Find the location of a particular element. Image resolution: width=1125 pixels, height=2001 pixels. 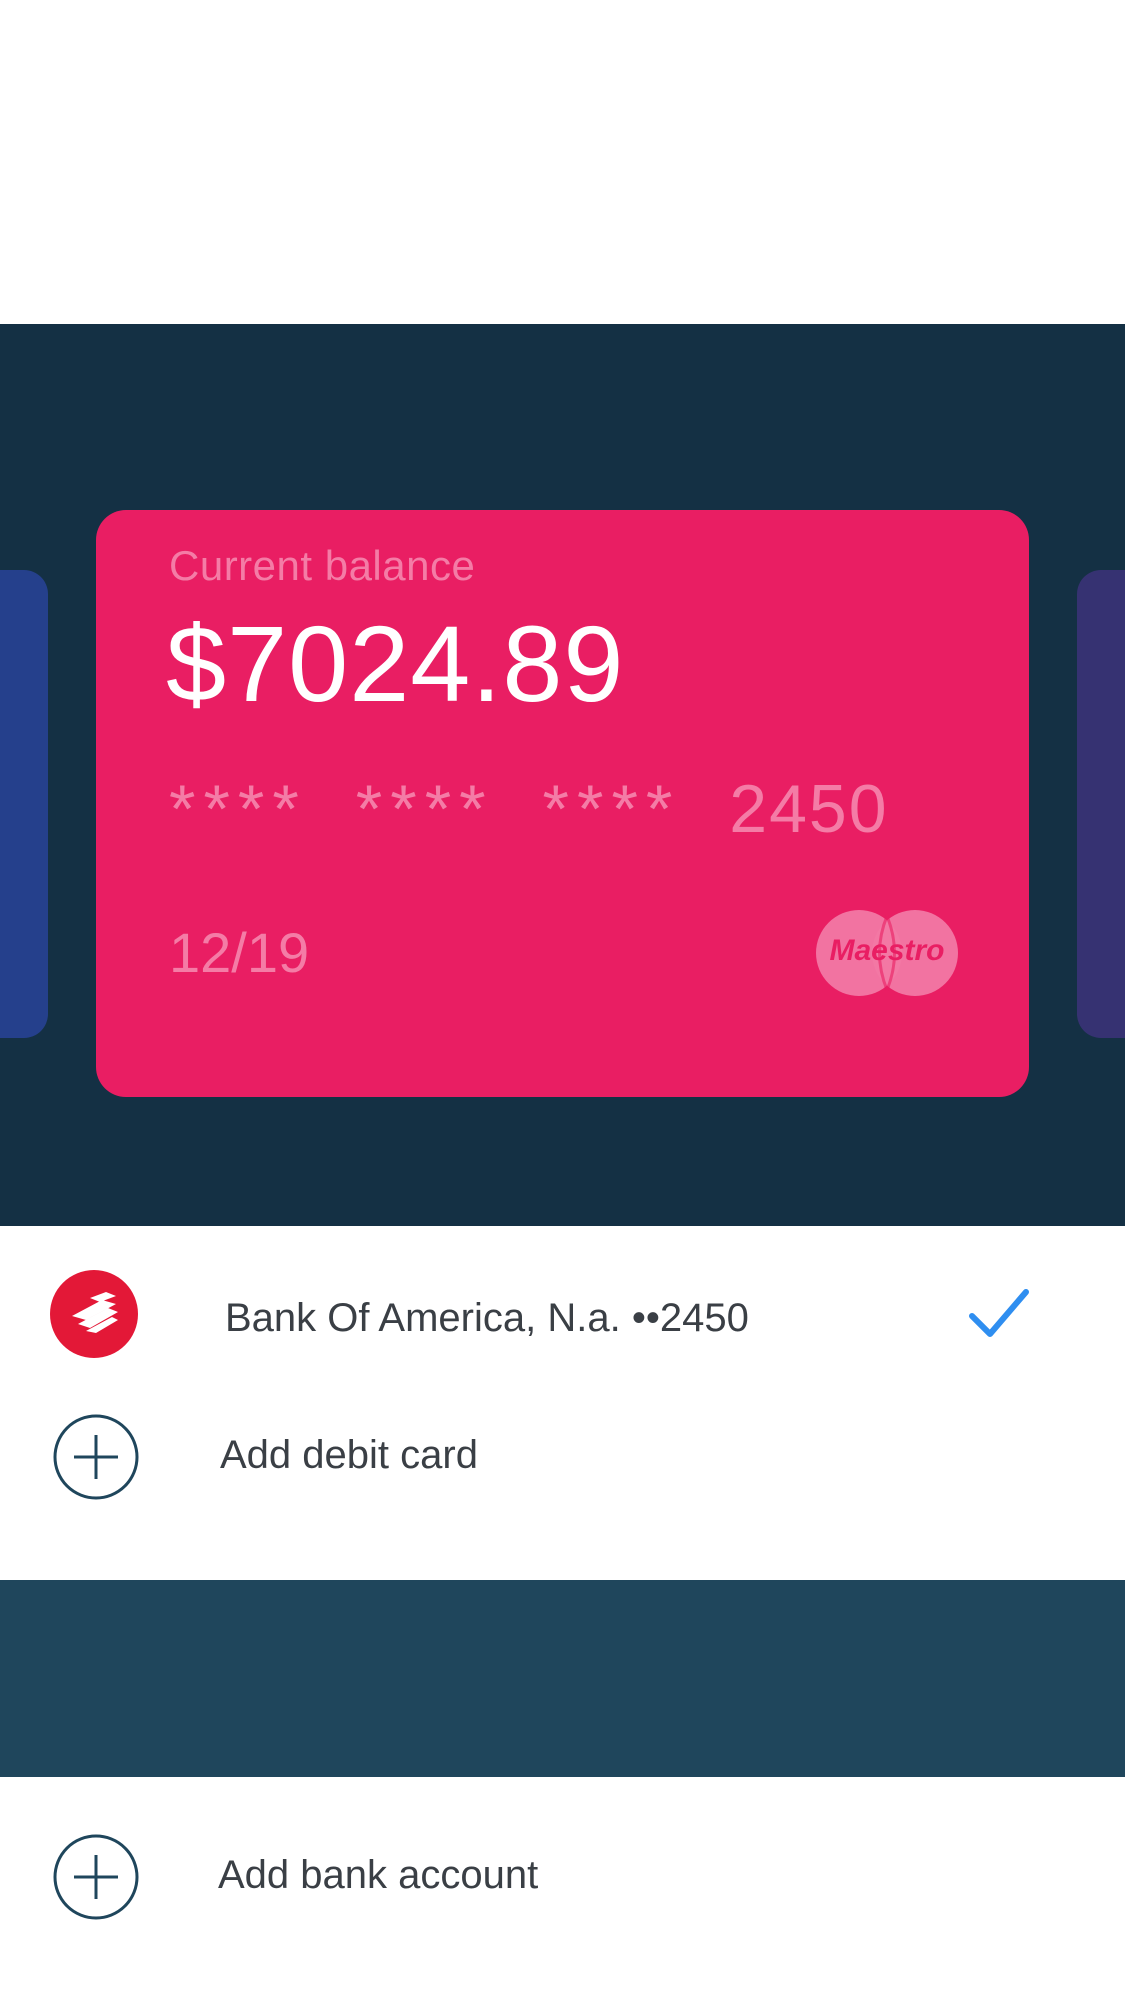

add-bank-account-button: Add bank account is located at coordinates (562, 1876).